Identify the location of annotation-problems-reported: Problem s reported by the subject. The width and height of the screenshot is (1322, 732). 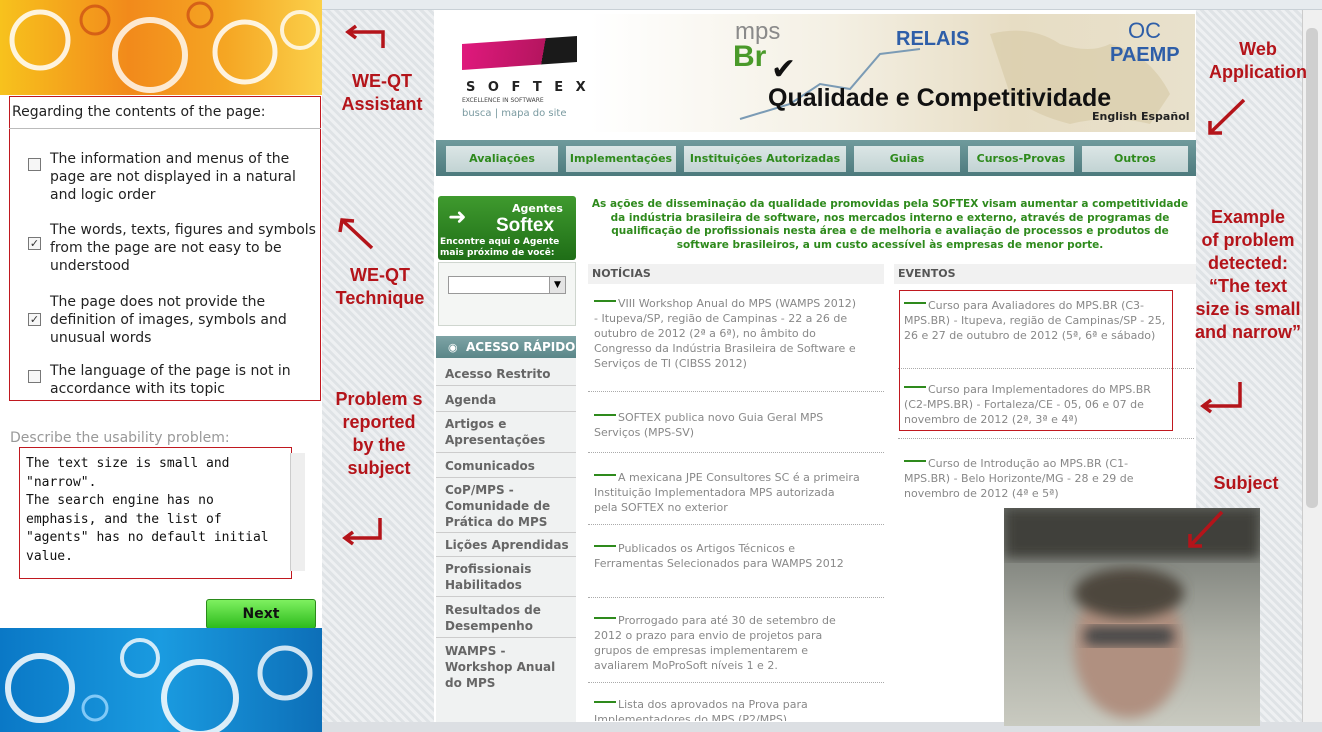
(379, 433).